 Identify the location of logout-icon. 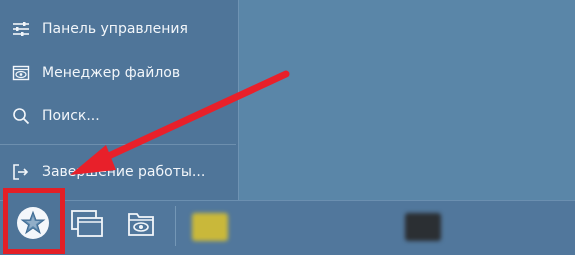
(21, 172).